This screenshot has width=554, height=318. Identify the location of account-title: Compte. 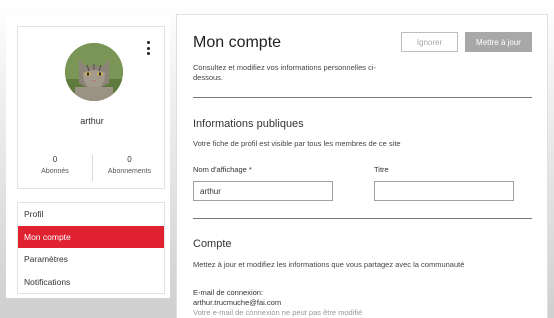
(212, 244).